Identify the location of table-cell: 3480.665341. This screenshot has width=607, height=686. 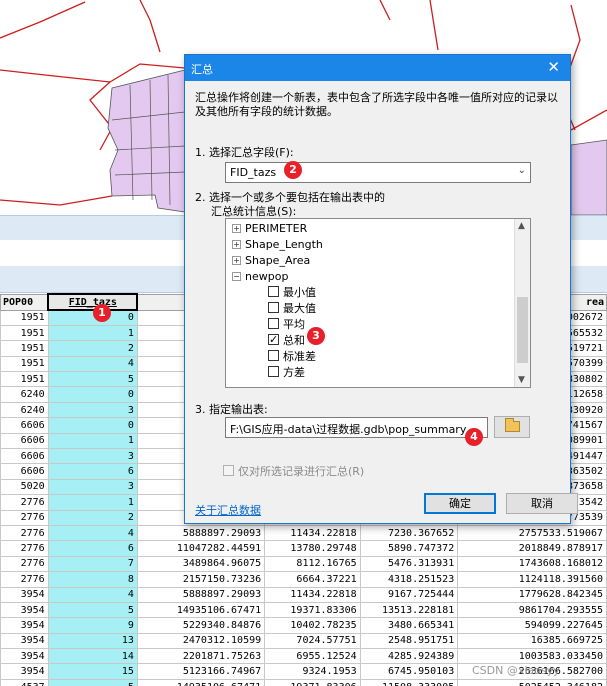
(409, 625).